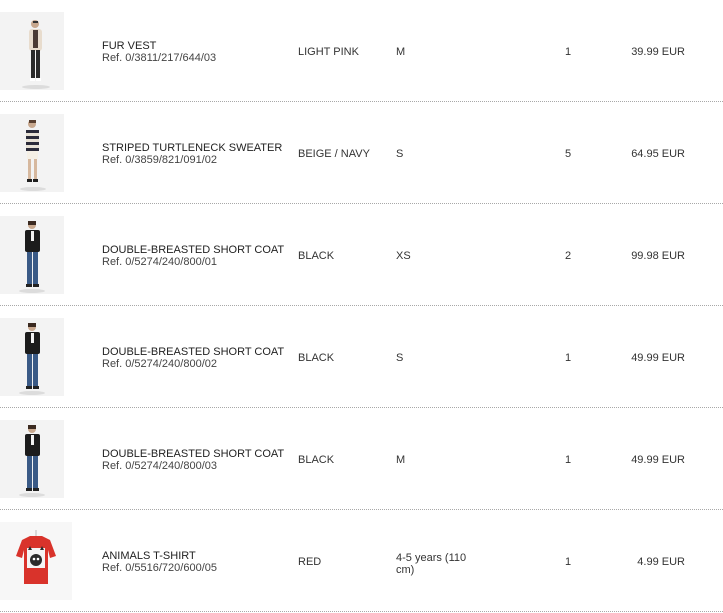 The image size is (723, 613). I want to click on product-quantity: 5, so click(568, 154).